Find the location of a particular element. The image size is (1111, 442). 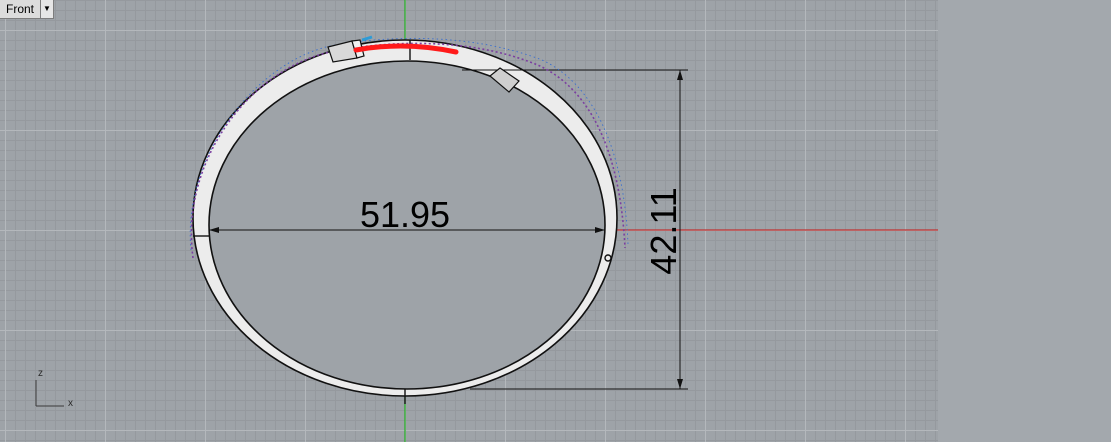

axis-z-label: z is located at coordinates (40, 373).